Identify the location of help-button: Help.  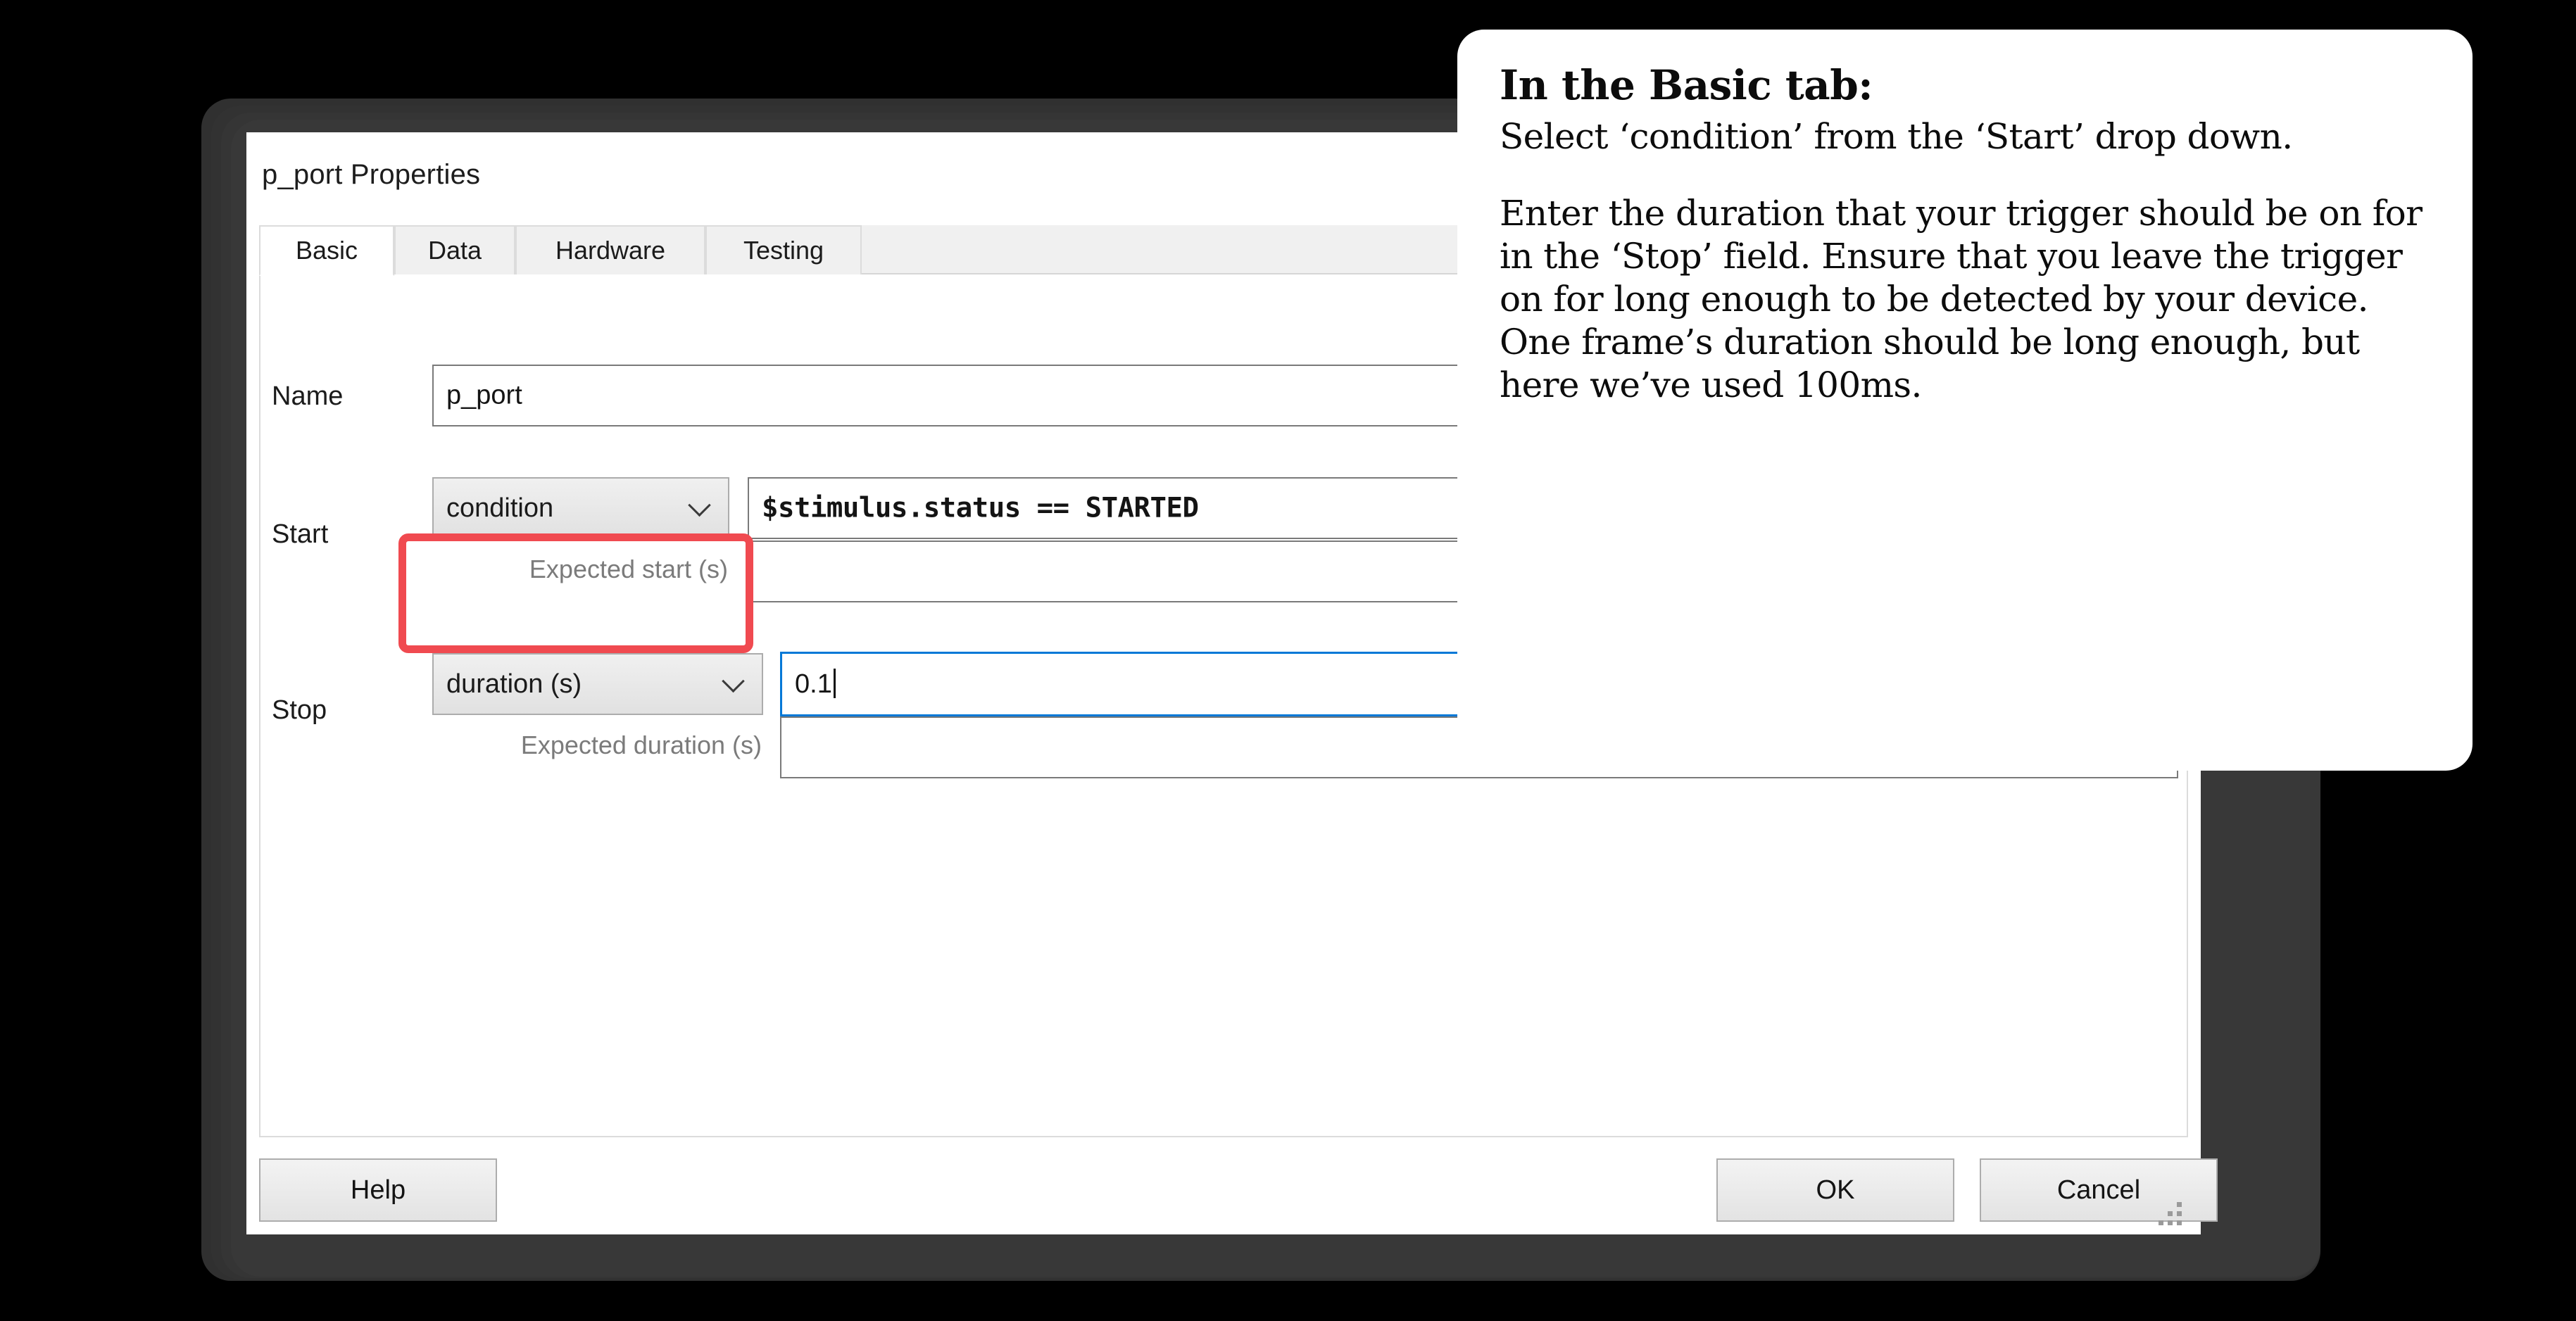
(378, 1190).